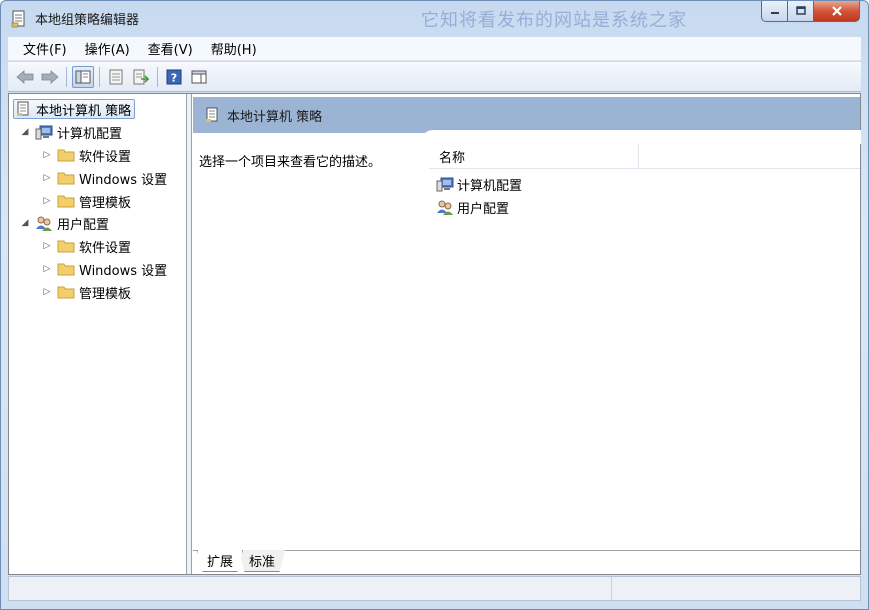 This screenshot has width=869, height=610. I want to click on list-item-computer-config: 计算机配置, so click(479, 184).